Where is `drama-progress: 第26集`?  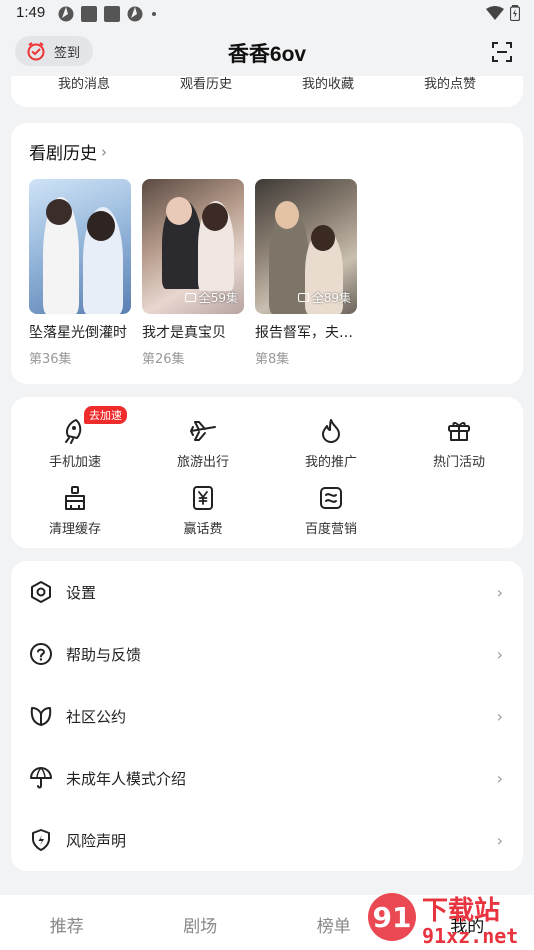
drama-progress: 第26集 is located at coordinates (163, 359).